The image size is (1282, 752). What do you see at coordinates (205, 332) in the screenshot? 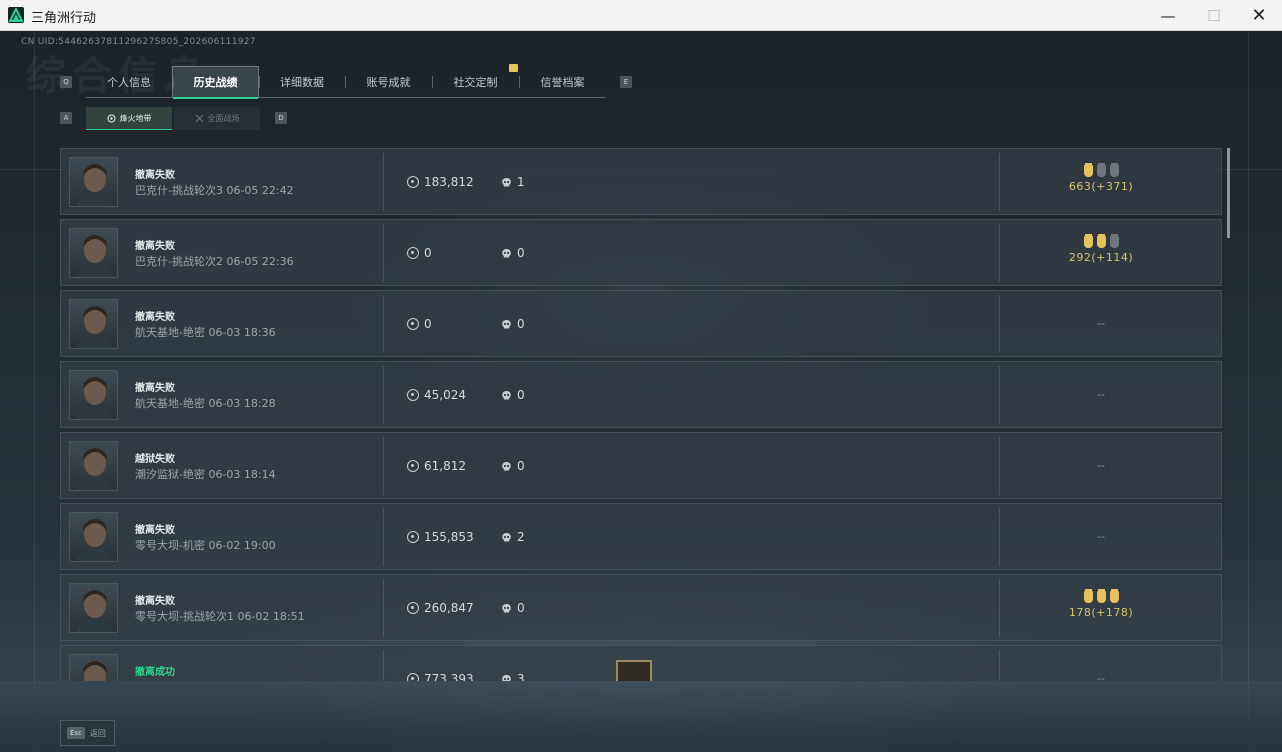
I see `match-map-time: 航天基地-绝密 06-03 18:36` at bounding box center [205, 332].